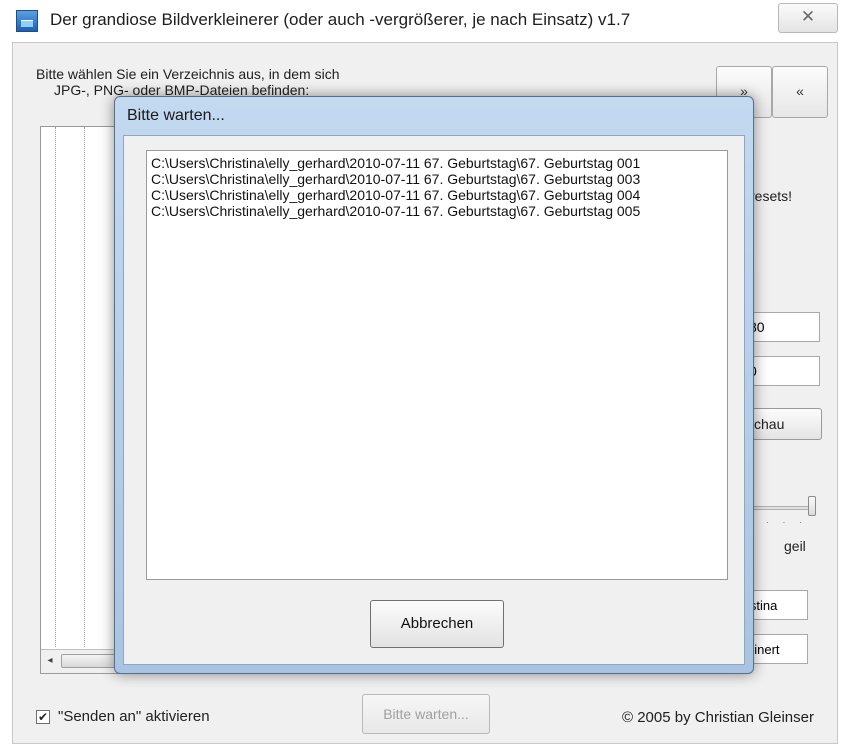 The image size is (850, 751). Describe the element at coordinates (795, 546) in the screenshot. I see `slider-max-label: geil` at that location.